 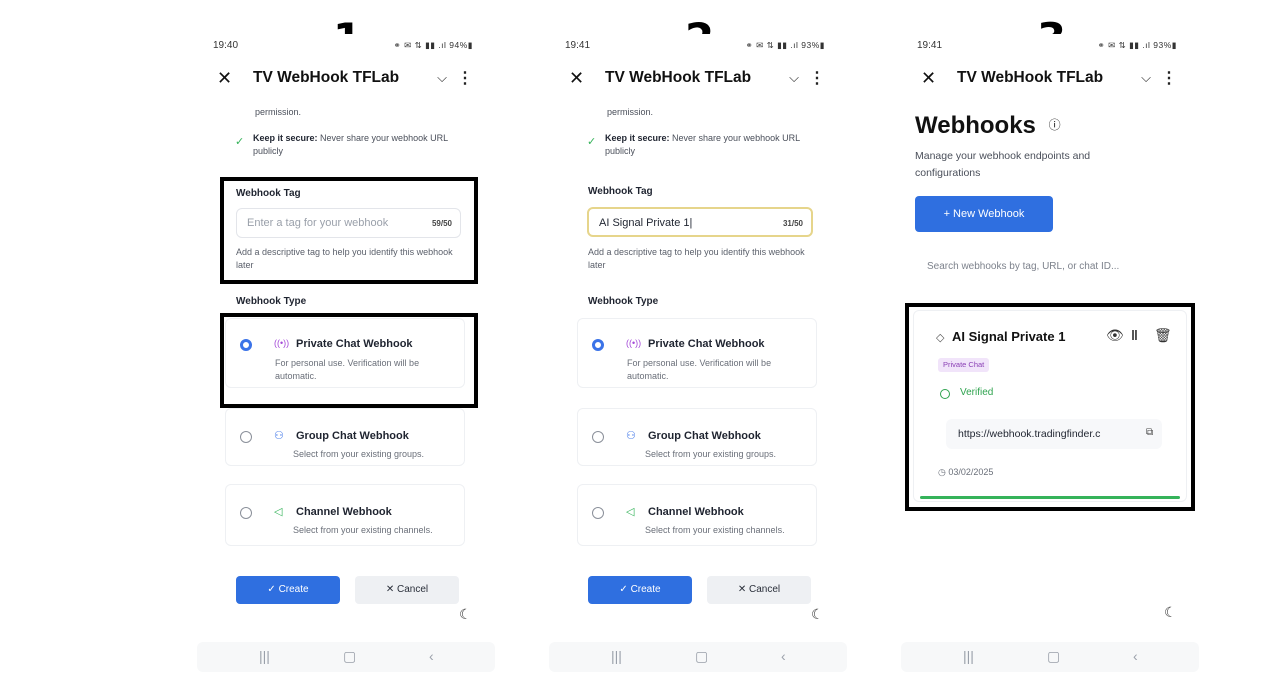 I want to click on highlight-webhook-card, so click(x=1050, y=407).